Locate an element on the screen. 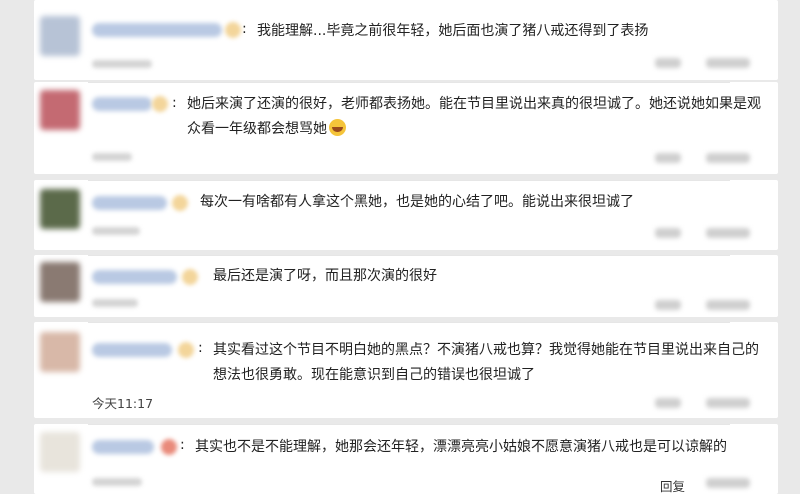 The image size is (800, 494). timestamp: 今天11:17 is located at coordinates (123, 403).